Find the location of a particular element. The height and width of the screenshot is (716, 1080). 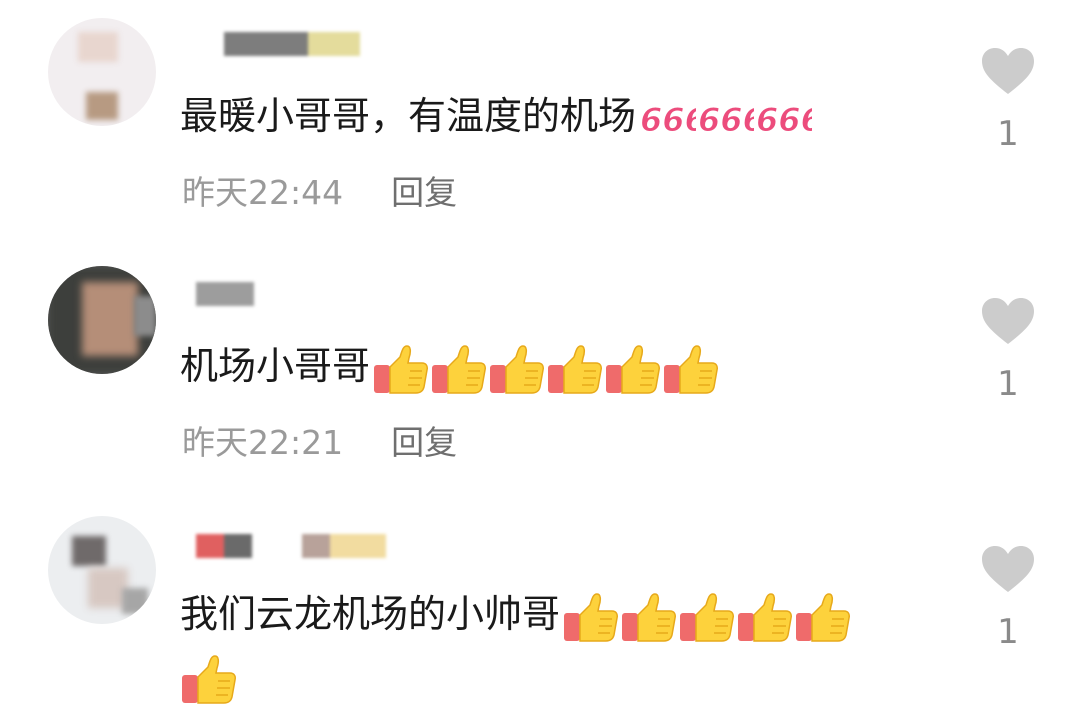

comment-text: 最暖小哥哥，有温度的机场 666 666 666 is located at coordinates (496, 116).